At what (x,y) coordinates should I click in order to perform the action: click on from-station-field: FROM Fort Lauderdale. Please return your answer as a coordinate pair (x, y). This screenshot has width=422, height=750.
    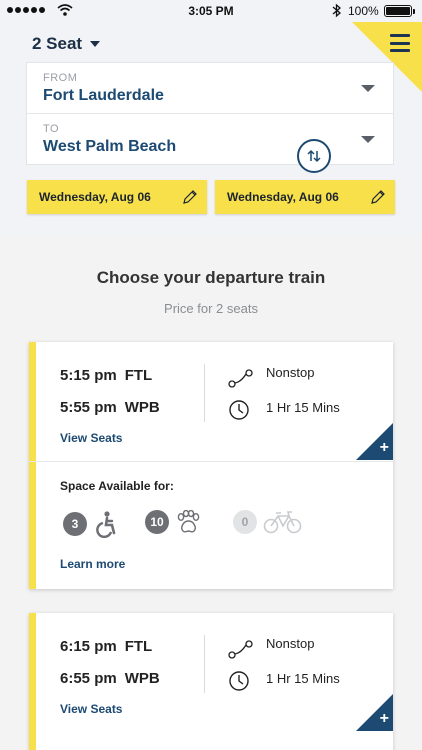
    Looking at the image, I should click on (210, 88).